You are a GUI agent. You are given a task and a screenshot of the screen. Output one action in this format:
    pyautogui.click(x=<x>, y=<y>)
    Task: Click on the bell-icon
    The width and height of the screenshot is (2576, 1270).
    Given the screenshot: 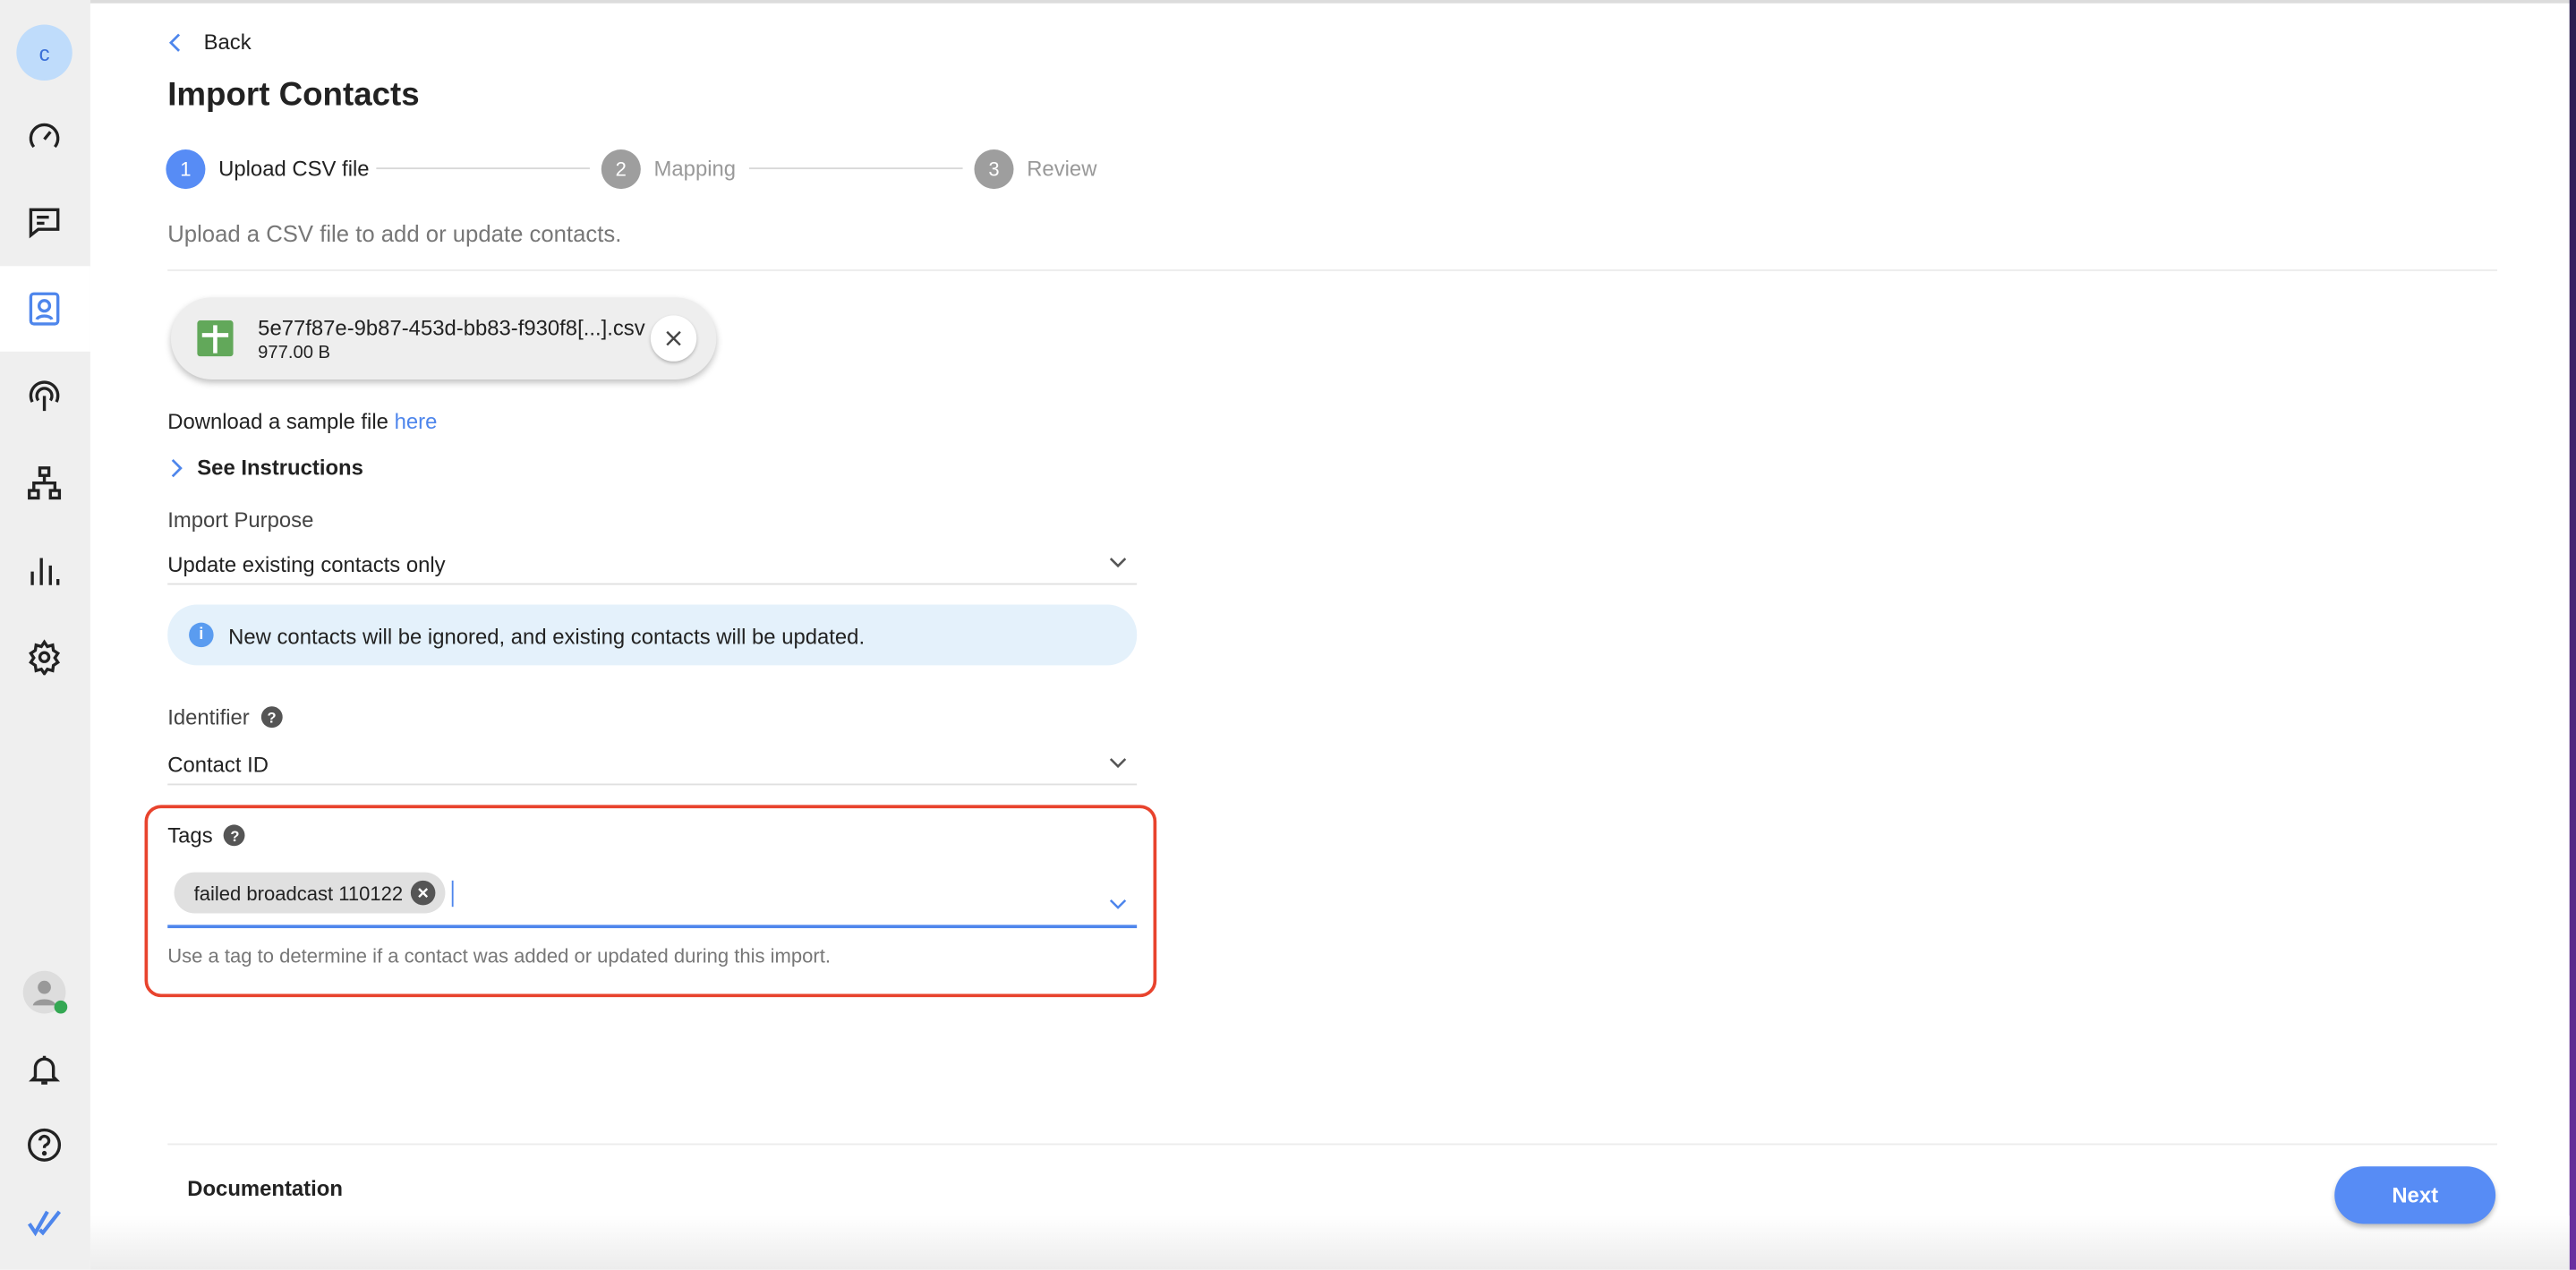 What is the action you would take?
    pyautogui.click(x=44, y=1069)
    